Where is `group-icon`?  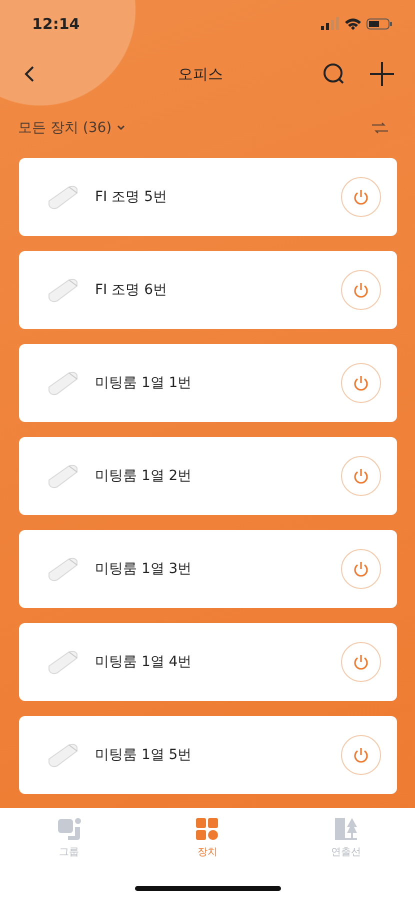 group-icon is located at coordinates (69, 829).